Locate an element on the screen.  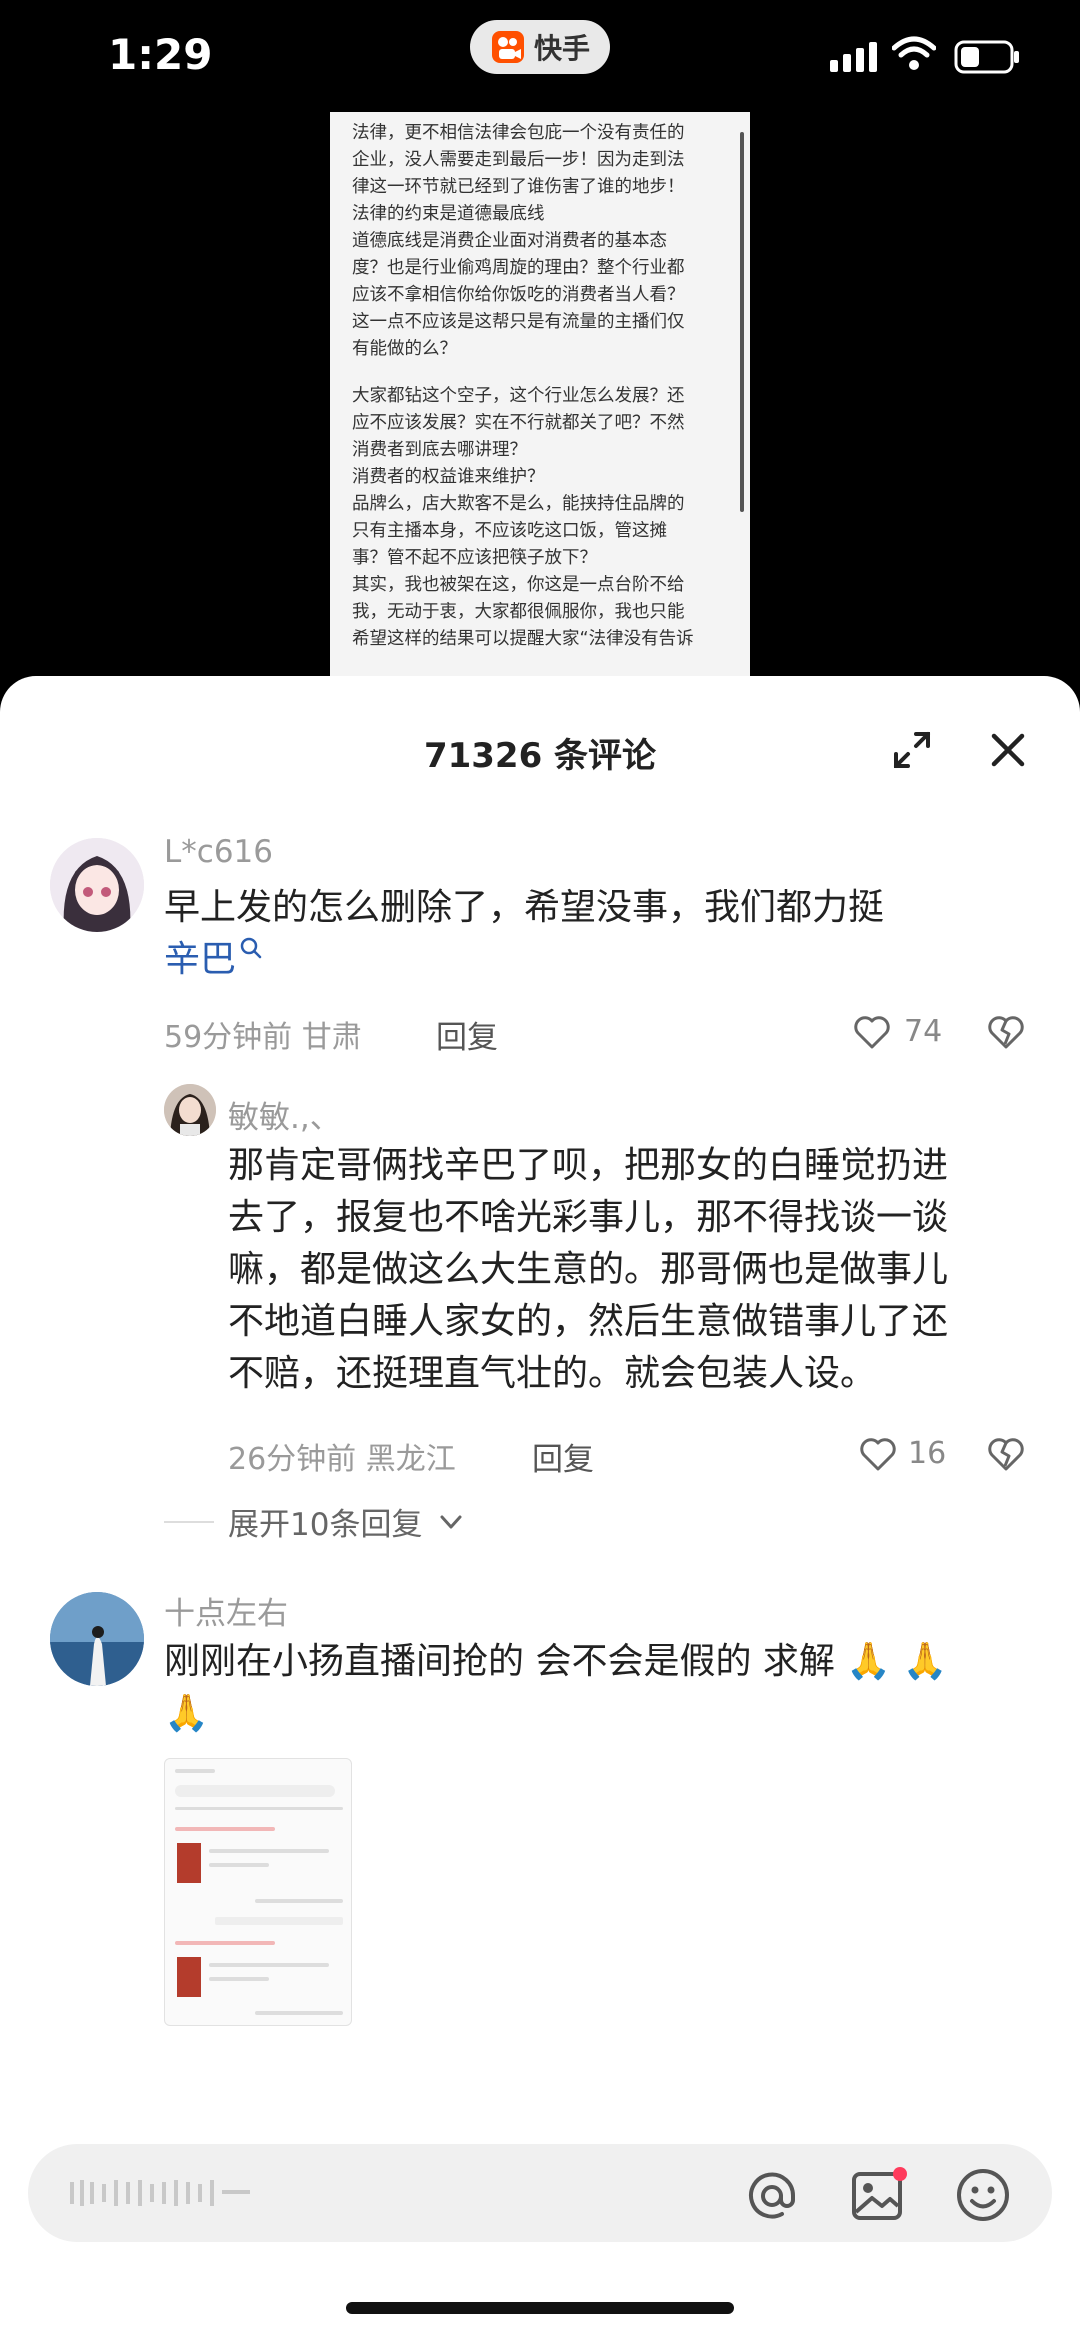
avatar-anime-girl-icon is located at coordinates (97, 885).